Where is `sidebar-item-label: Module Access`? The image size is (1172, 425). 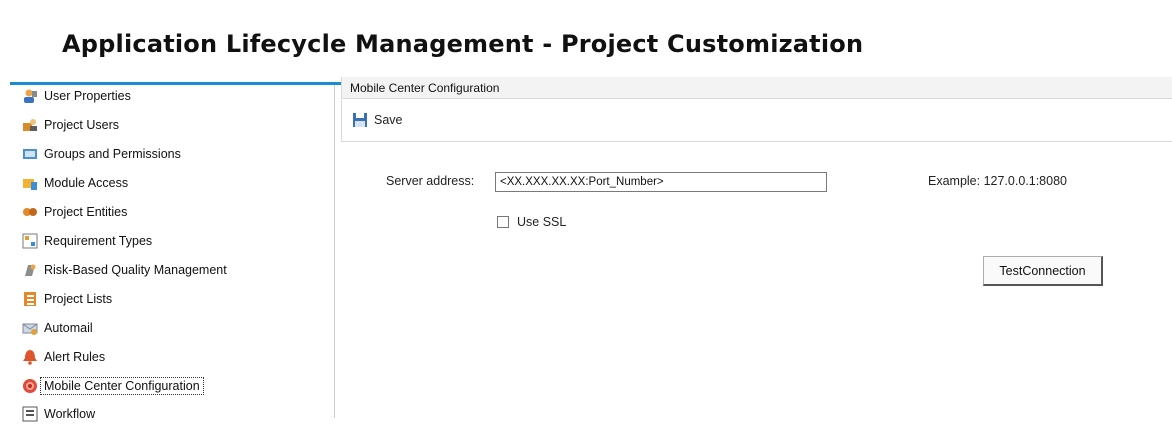
sidebar-item-label: Module Access is located at coordinates (86, 183).